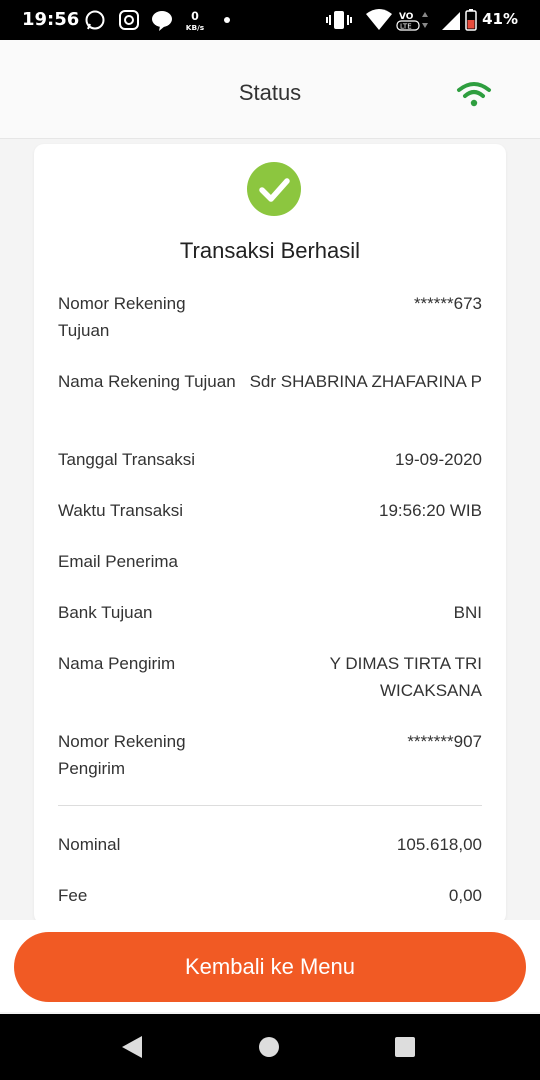  I want to click on total-value: 105.618,00, so click(439, 844).